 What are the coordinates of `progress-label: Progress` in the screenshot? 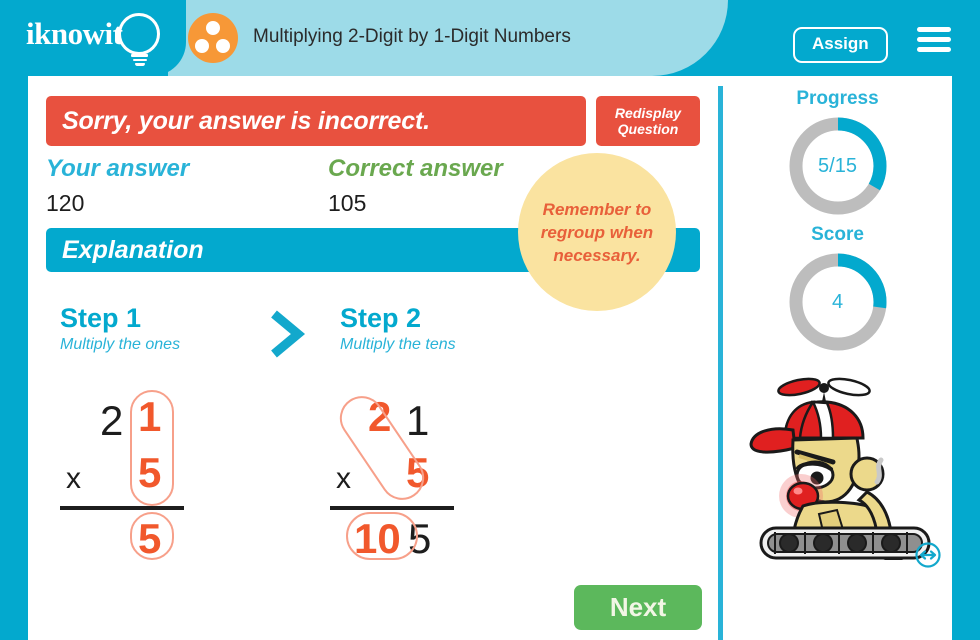 It's located at (837, 98).